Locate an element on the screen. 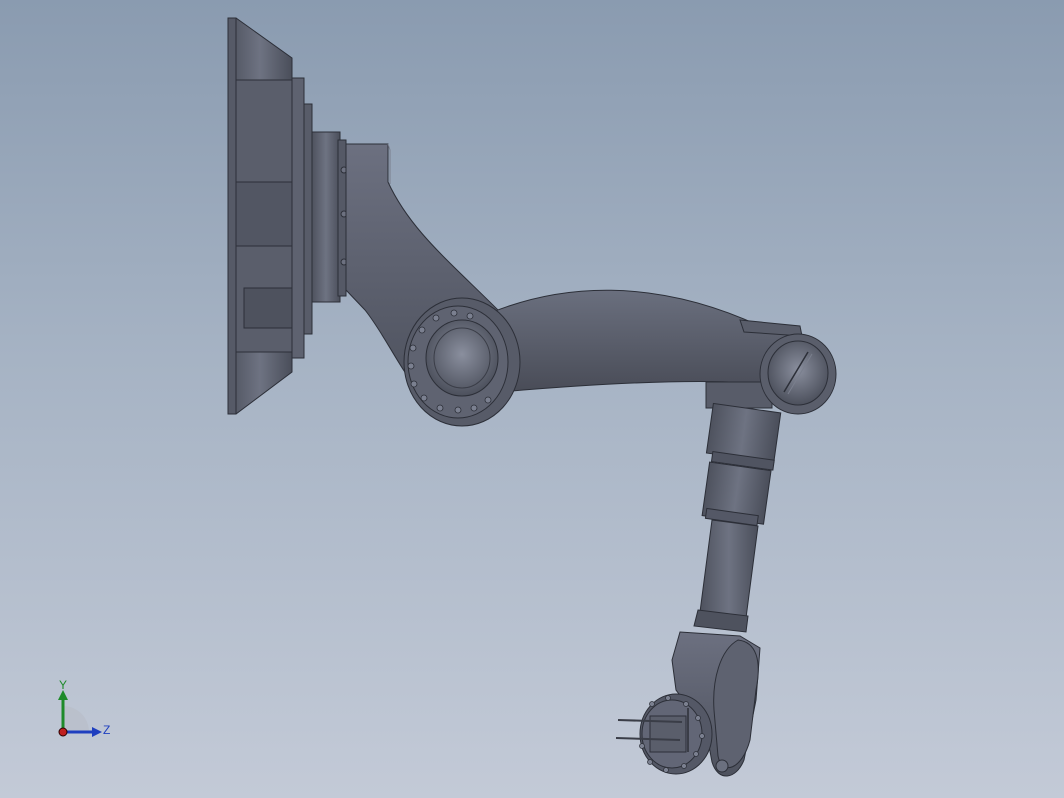 The width and height of the screenshot is (1064, 798). forearm is located at coordinates (737, 517).